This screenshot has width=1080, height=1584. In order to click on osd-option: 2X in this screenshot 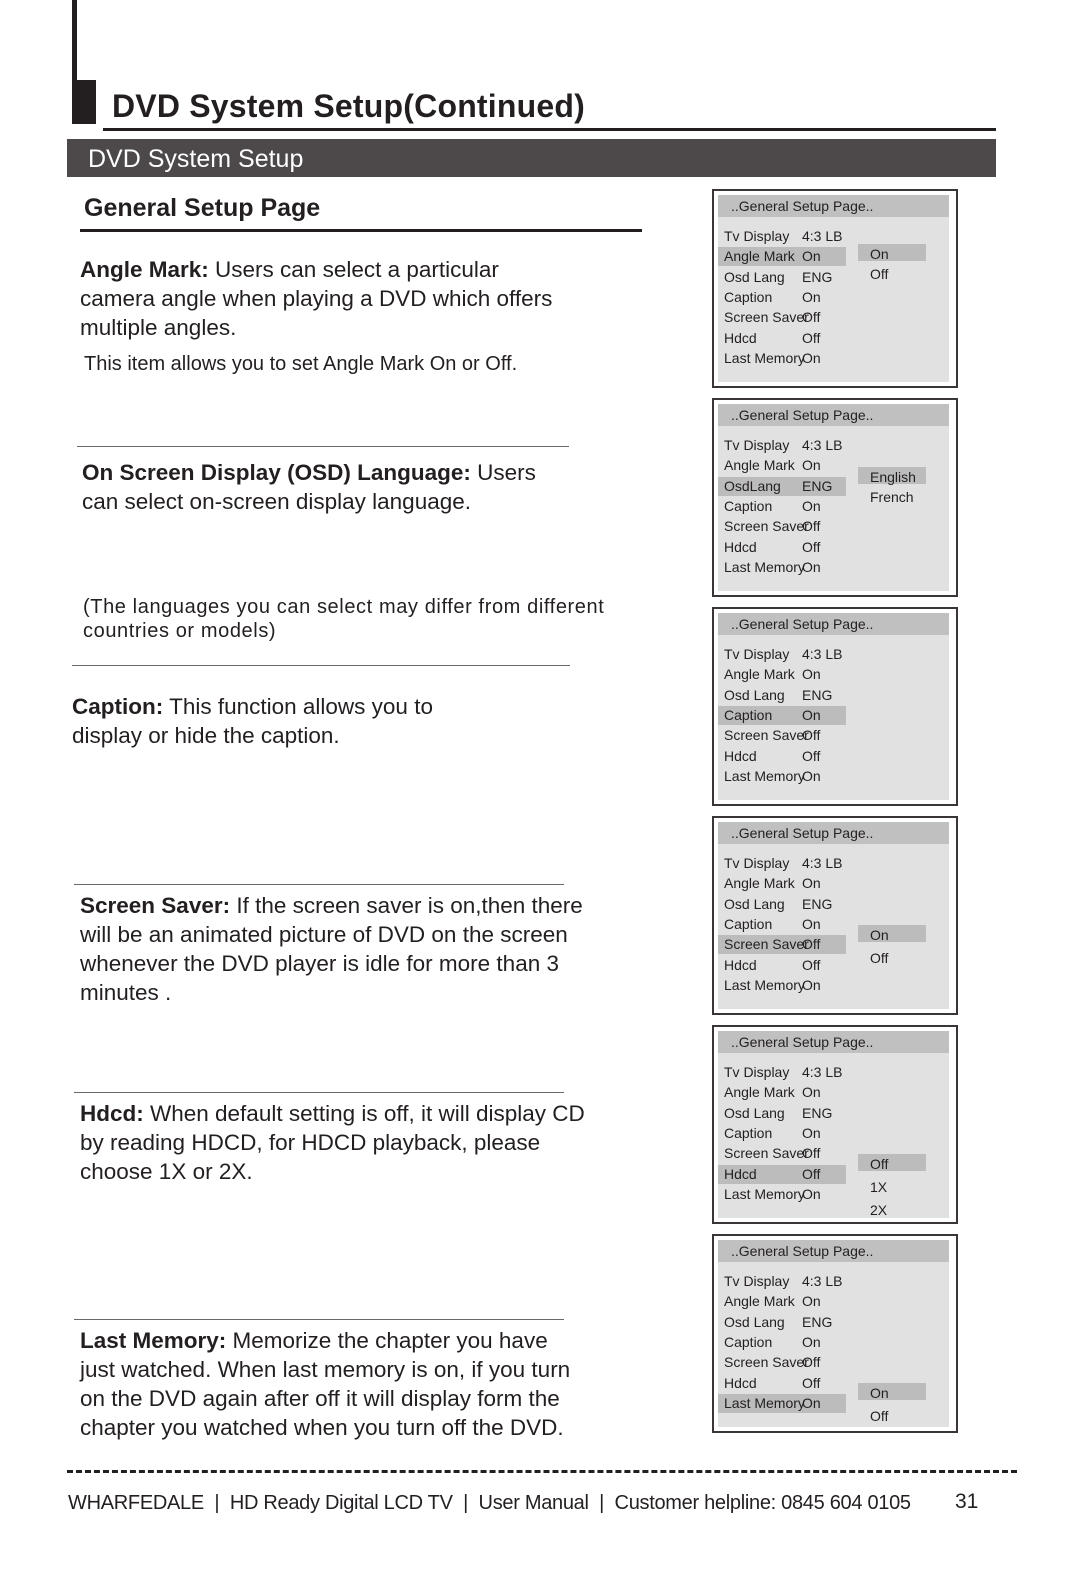, I will do `click(892, 1209)`.